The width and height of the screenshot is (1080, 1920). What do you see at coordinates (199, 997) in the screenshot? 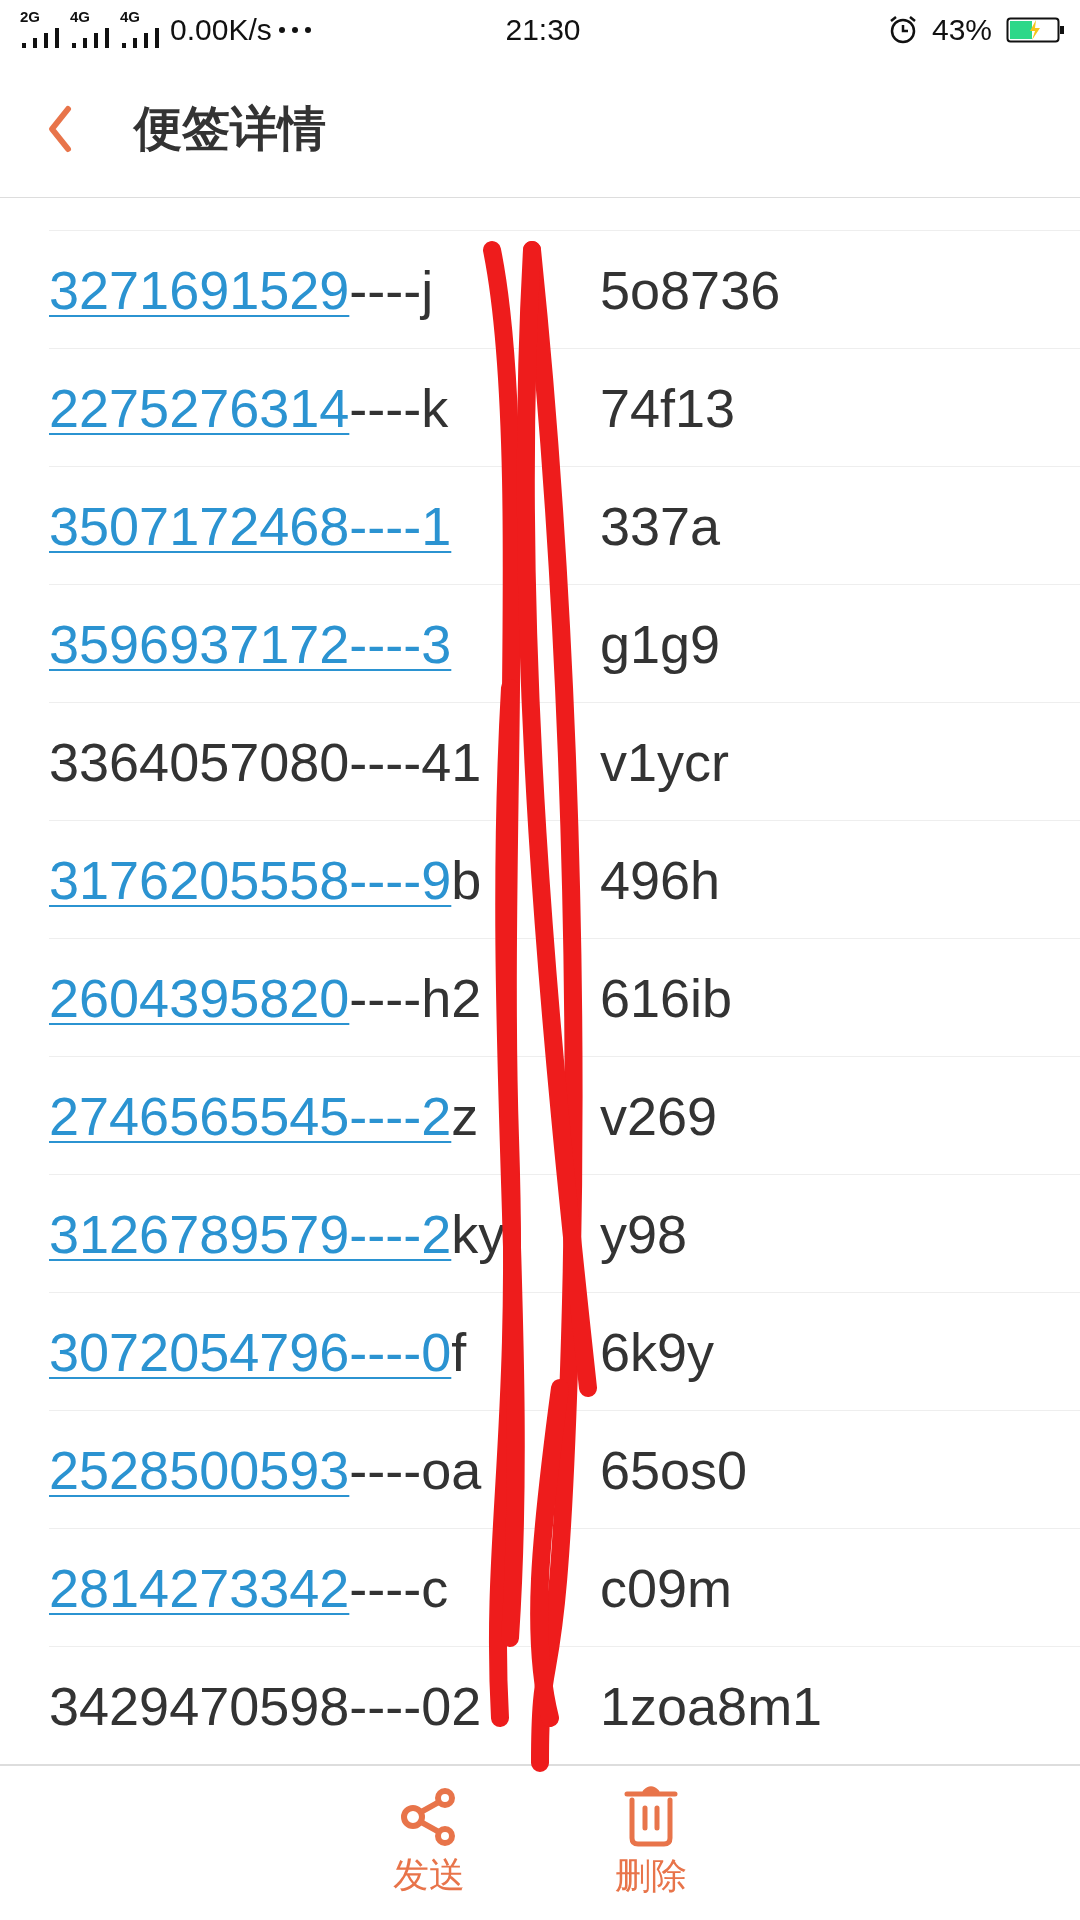
I see `account-link: 2604395820` at bounding box center [199, 997].